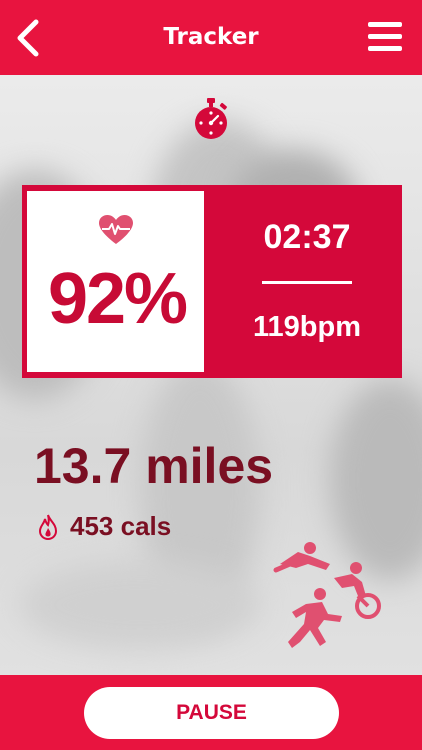  I want to click on heart-rate-percent: 92%, so click(117, 299).